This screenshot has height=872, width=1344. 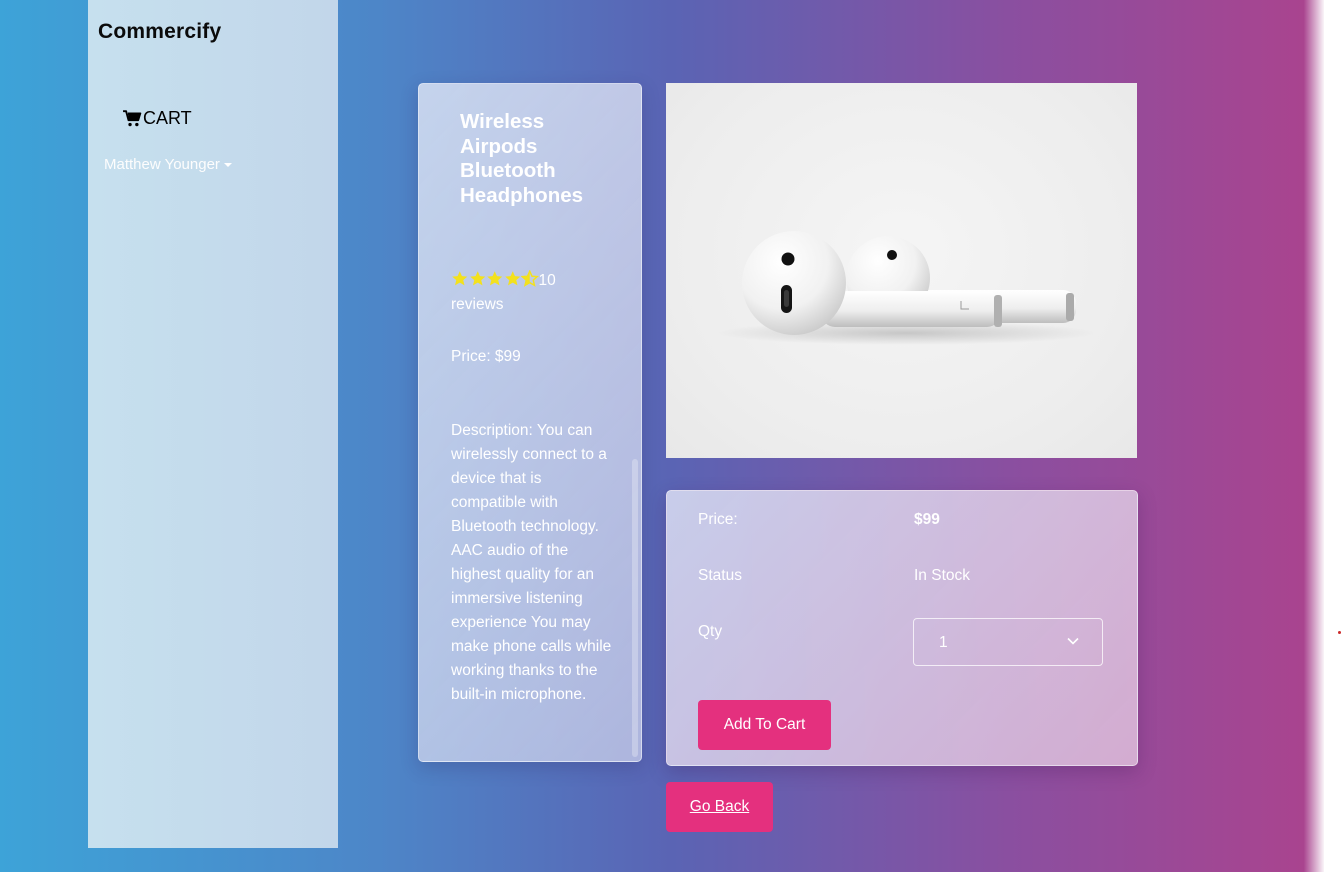 I want to click on cart-link: CART, so click(x=157, y=118).